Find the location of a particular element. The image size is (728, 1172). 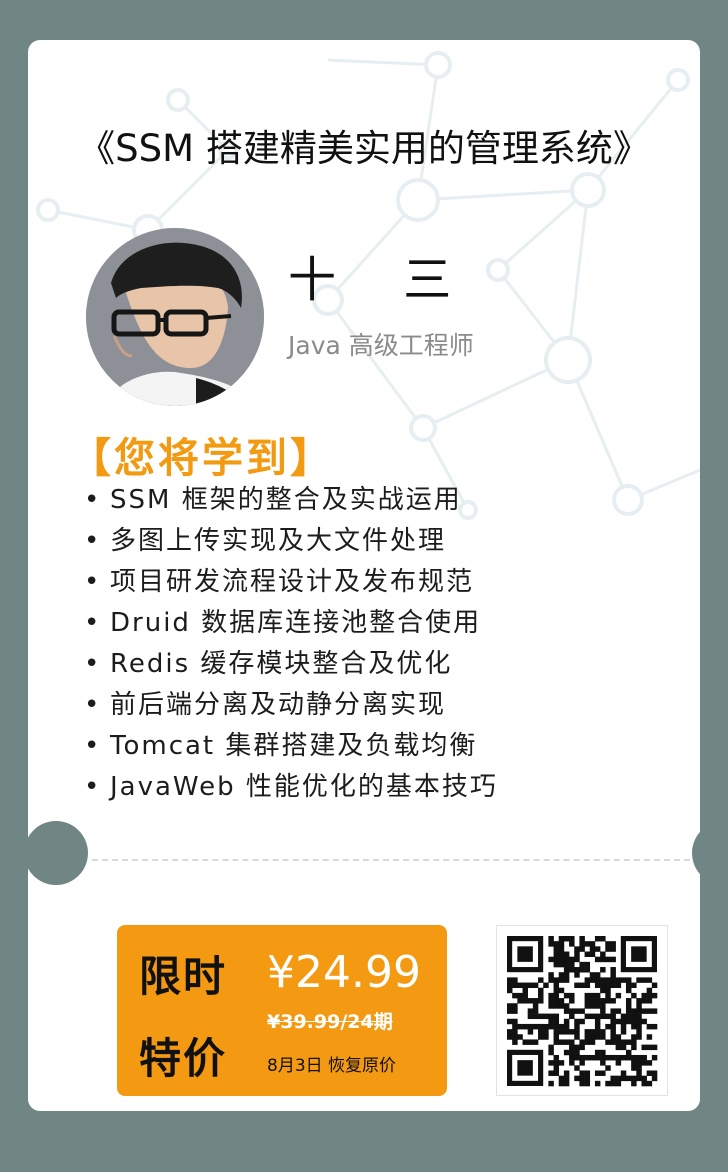

list-item: SSM 框架的整合及实战运用 is located at coordinates (291, 500).